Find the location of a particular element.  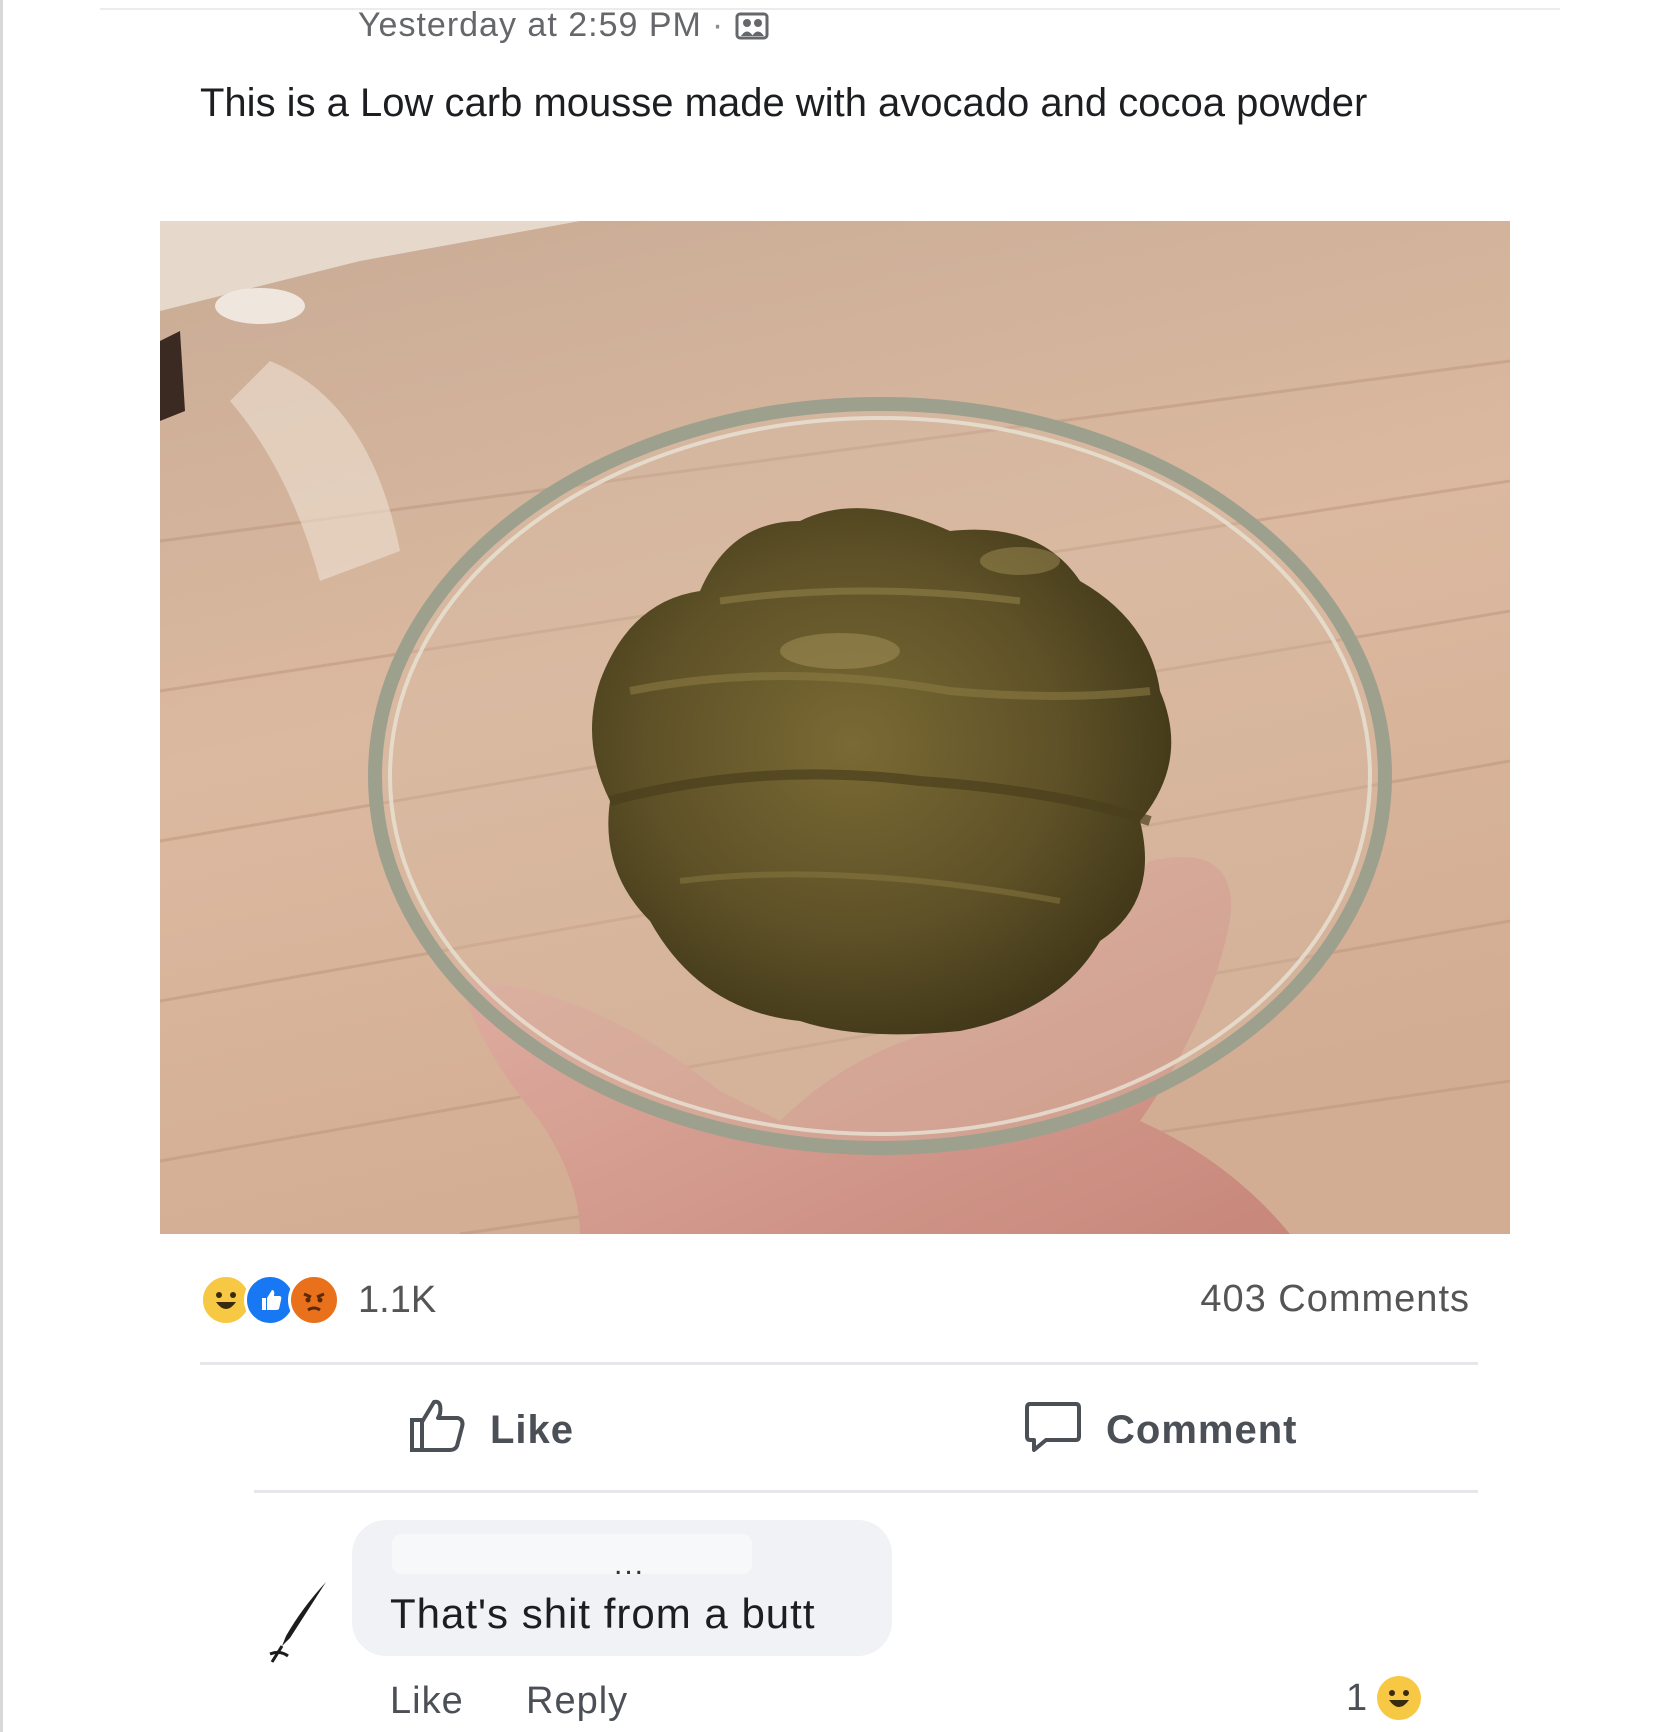

actions-divider is located at coordinates (866, 1491).